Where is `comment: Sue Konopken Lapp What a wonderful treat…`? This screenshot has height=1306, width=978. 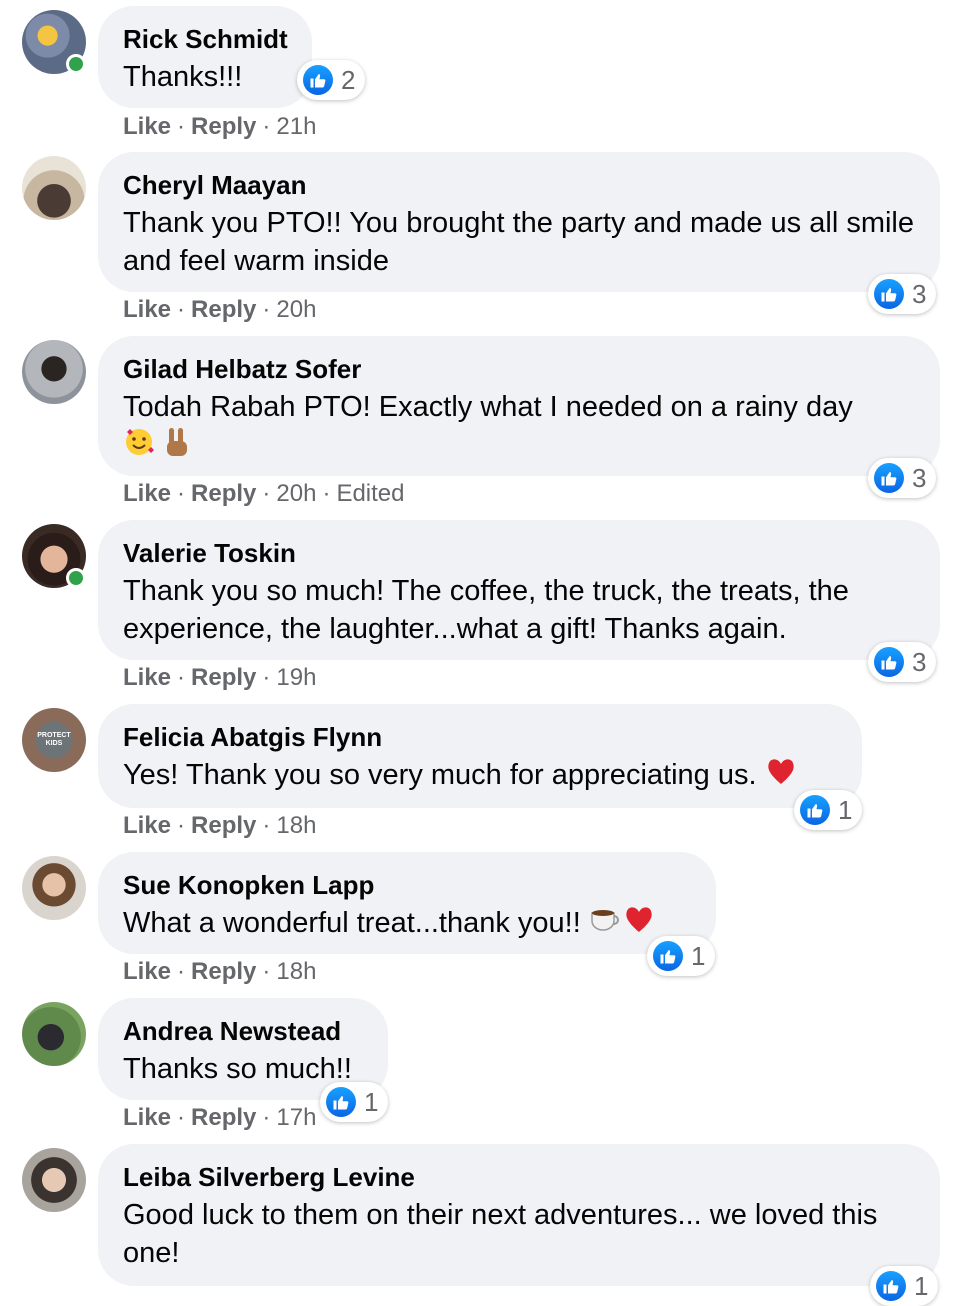
comment: Sue Konopken Lapp What a wonderful treat… is located at coordinates (489, 923).